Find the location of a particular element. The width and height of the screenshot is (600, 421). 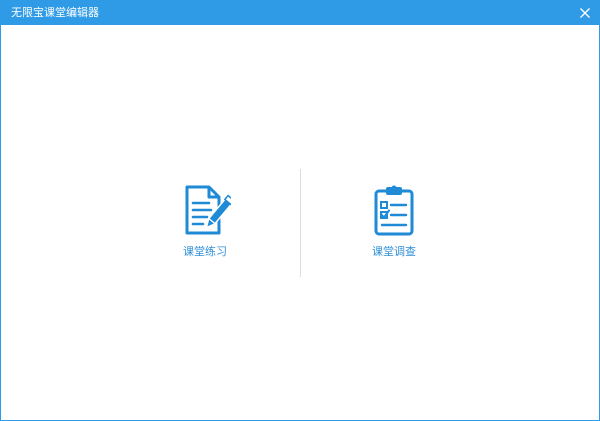

window-title: 无限宝课堂编辑器 is located at coordinates (55, 12).